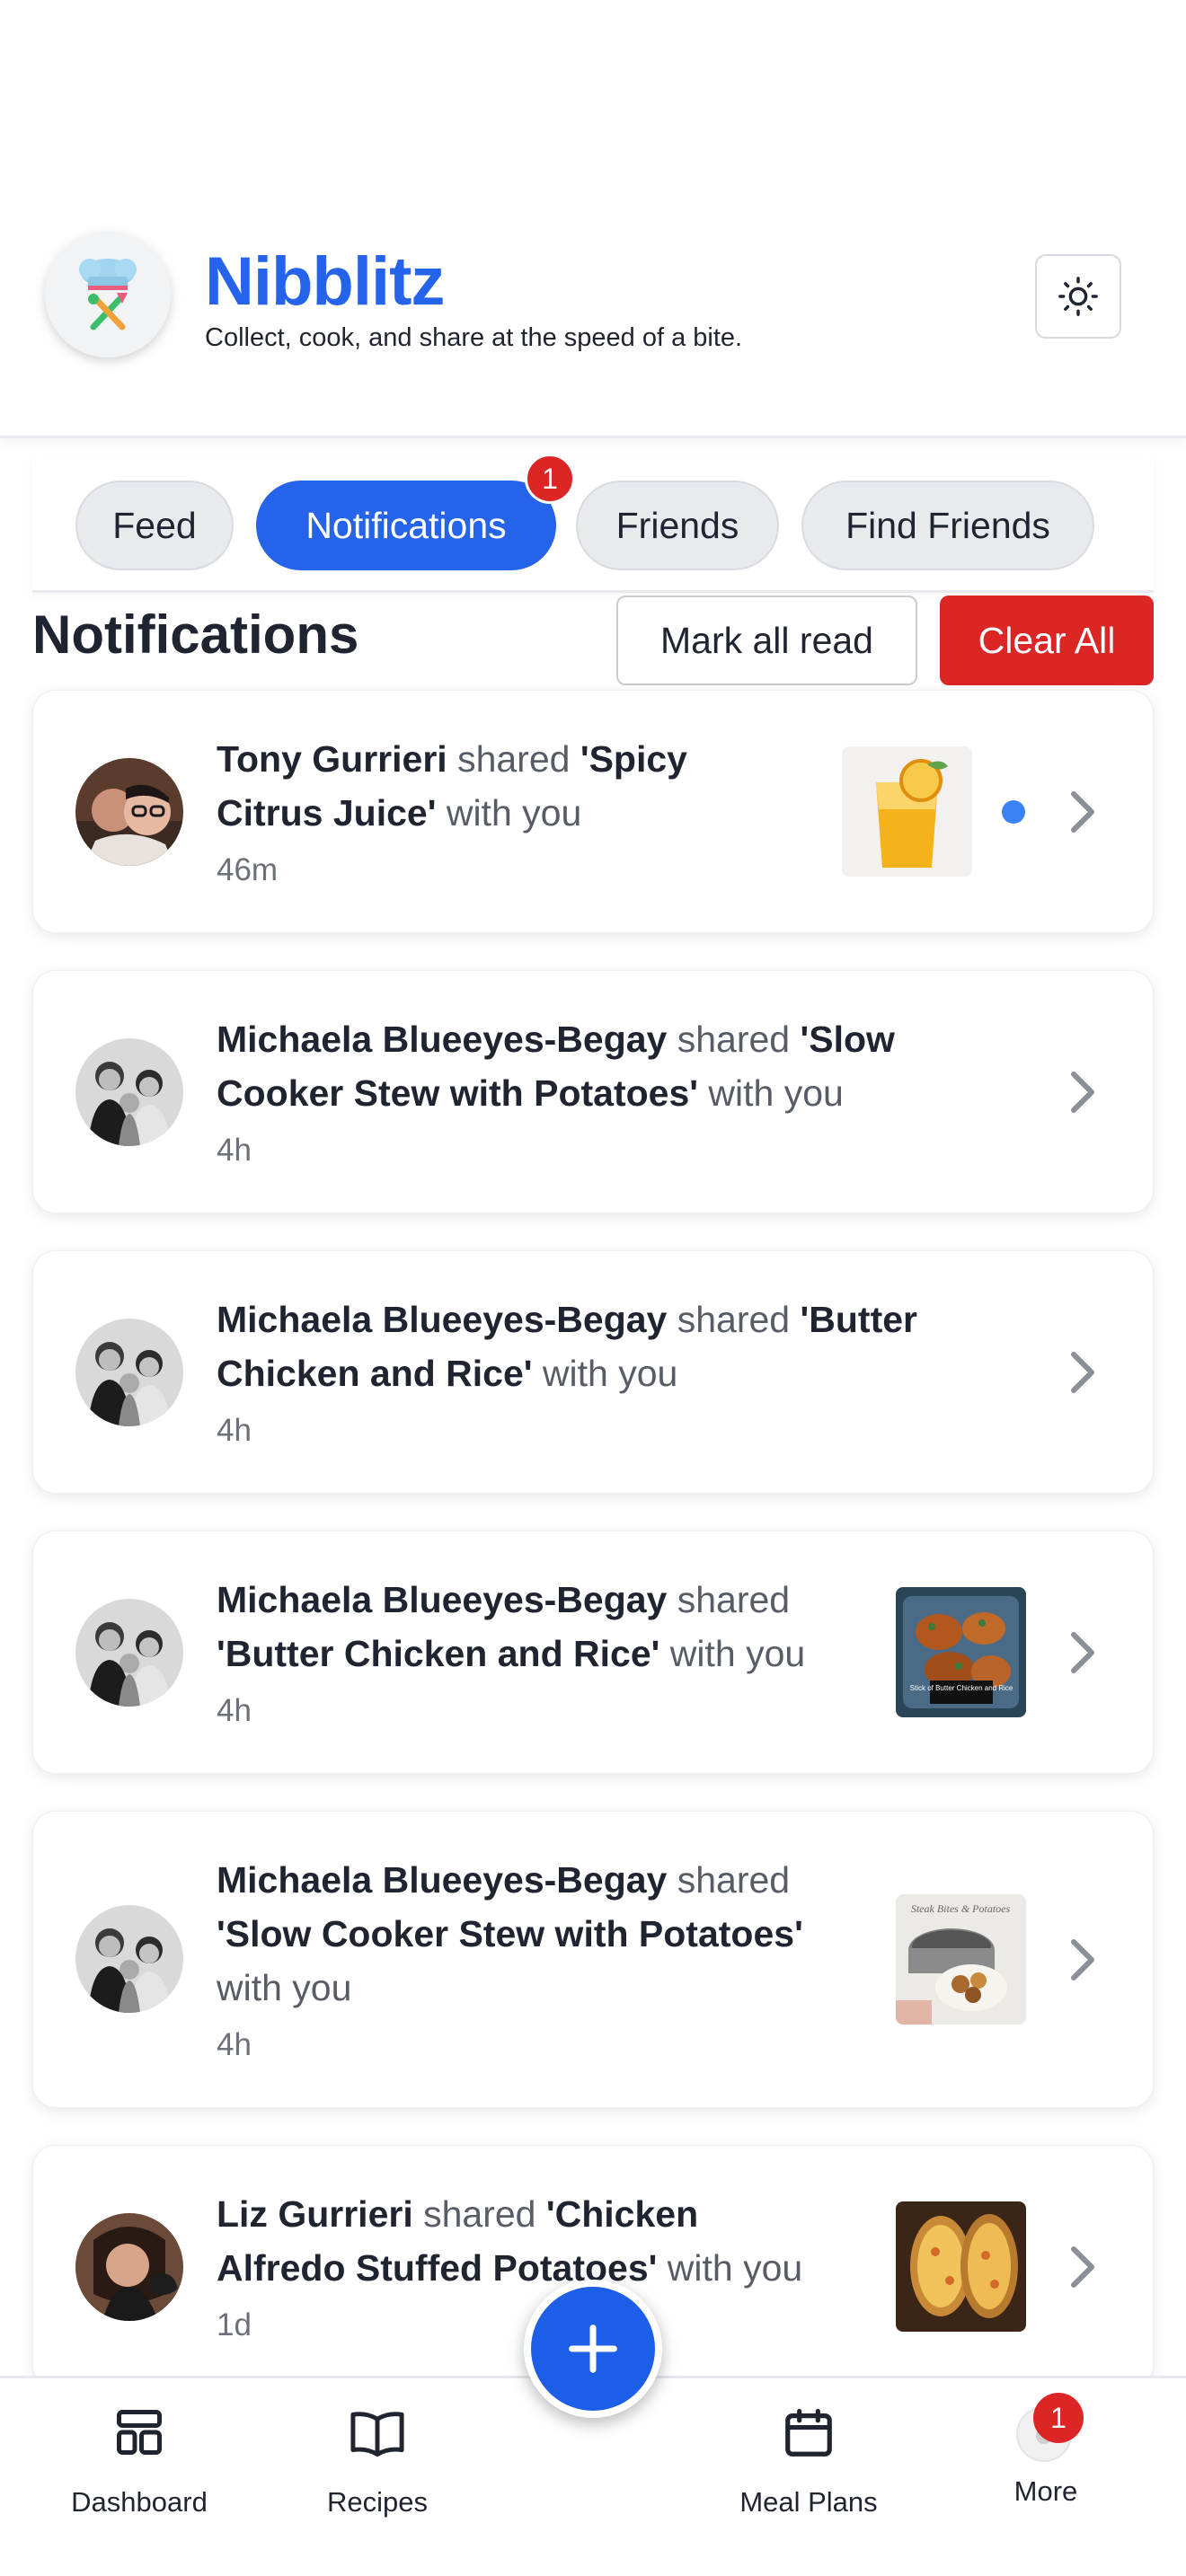  What do you see at coordinates (139, 2502) in the screenshot?
I see `nav-dashboard-label: Dashboard` at bounding box center [139, 2502].